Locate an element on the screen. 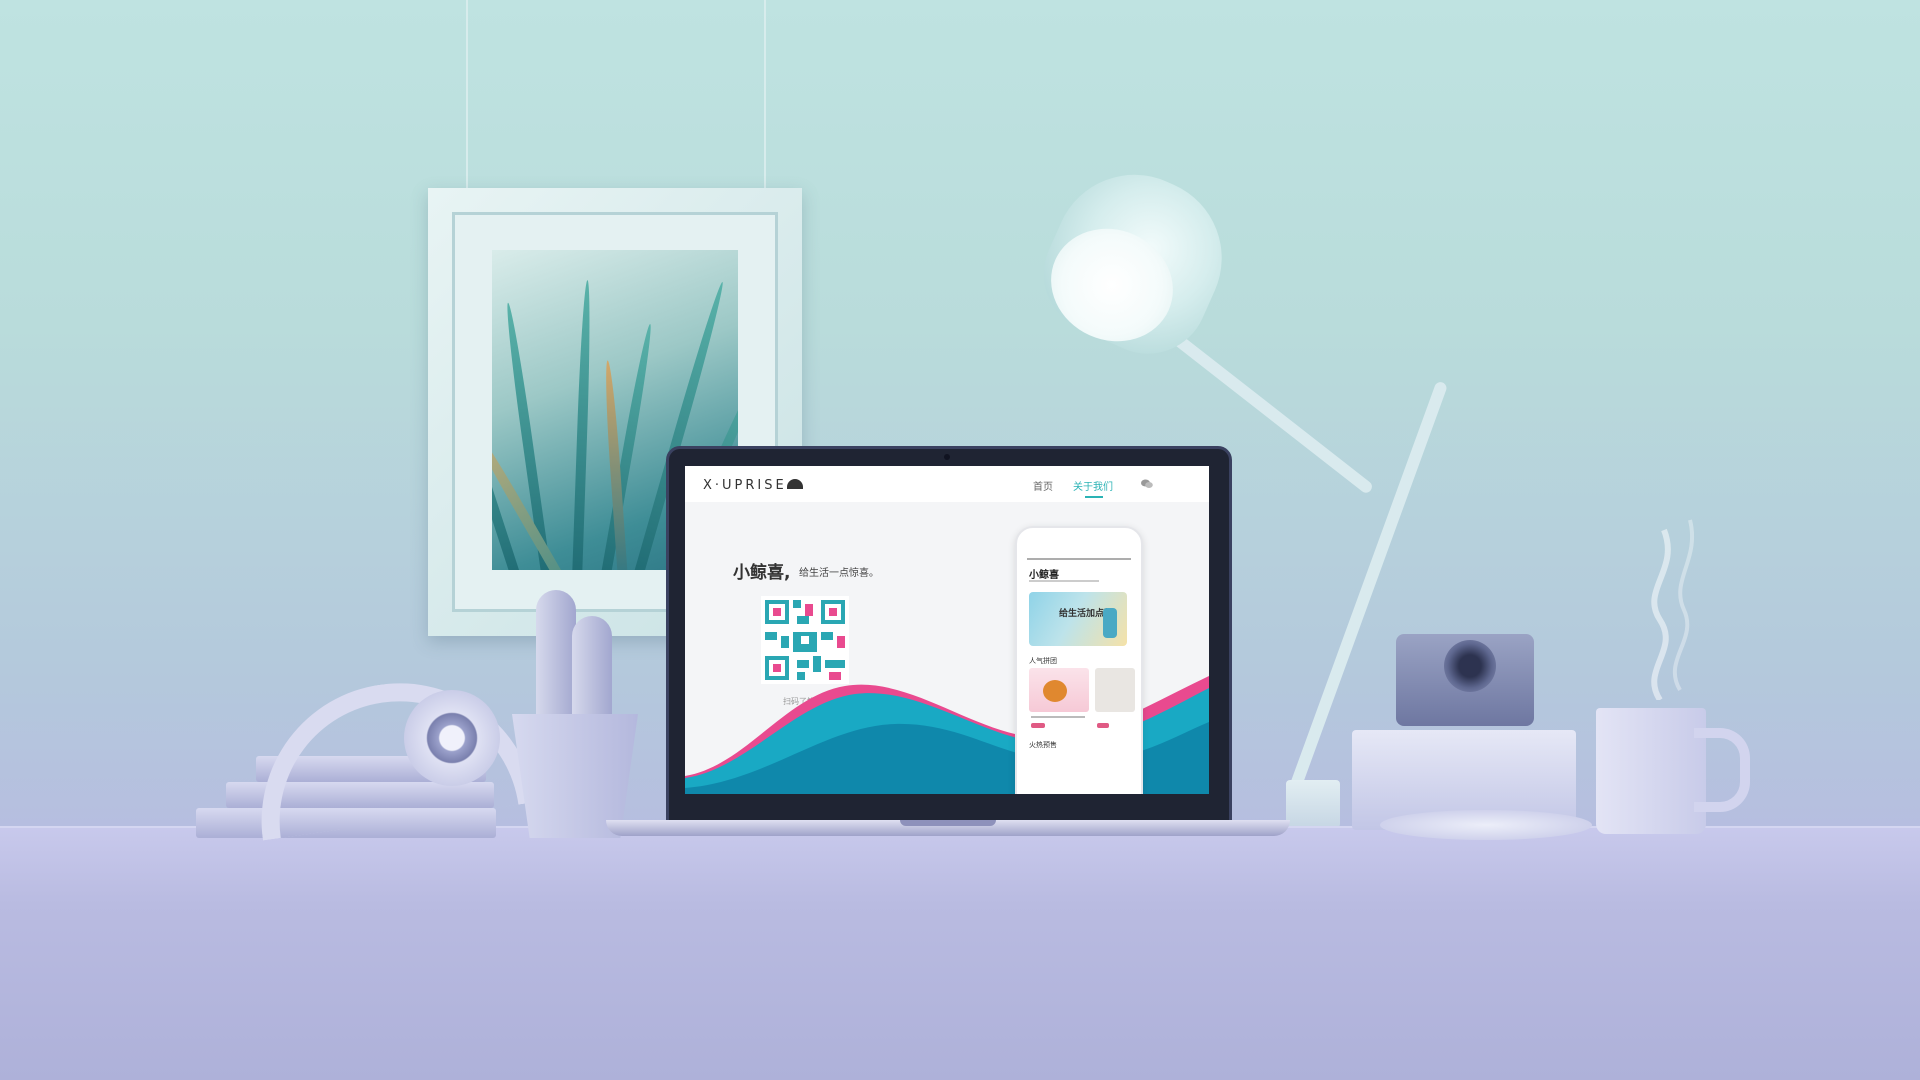 The height and width of the screenshot is (1080, 1920). phone-product-card is located at coordinates (1115, 690).